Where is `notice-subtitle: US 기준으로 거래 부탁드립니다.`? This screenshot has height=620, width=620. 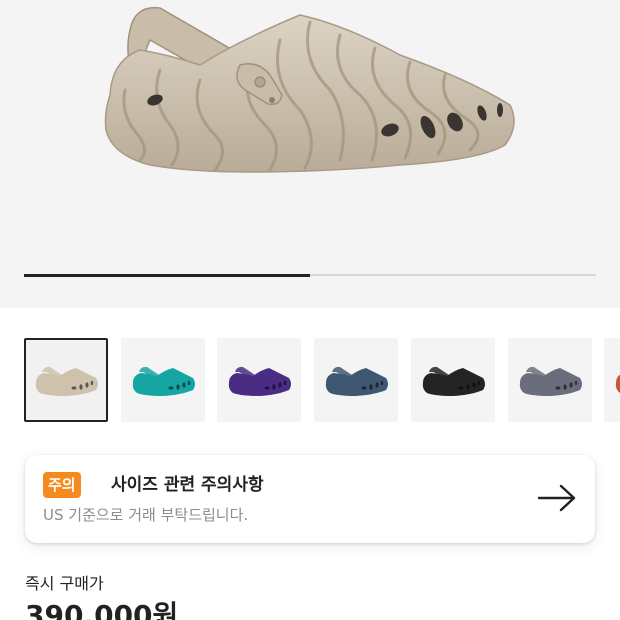
notice-subtitle: US 기준으로 거래 부탁드립니다. is located at coordinates (146, 515).